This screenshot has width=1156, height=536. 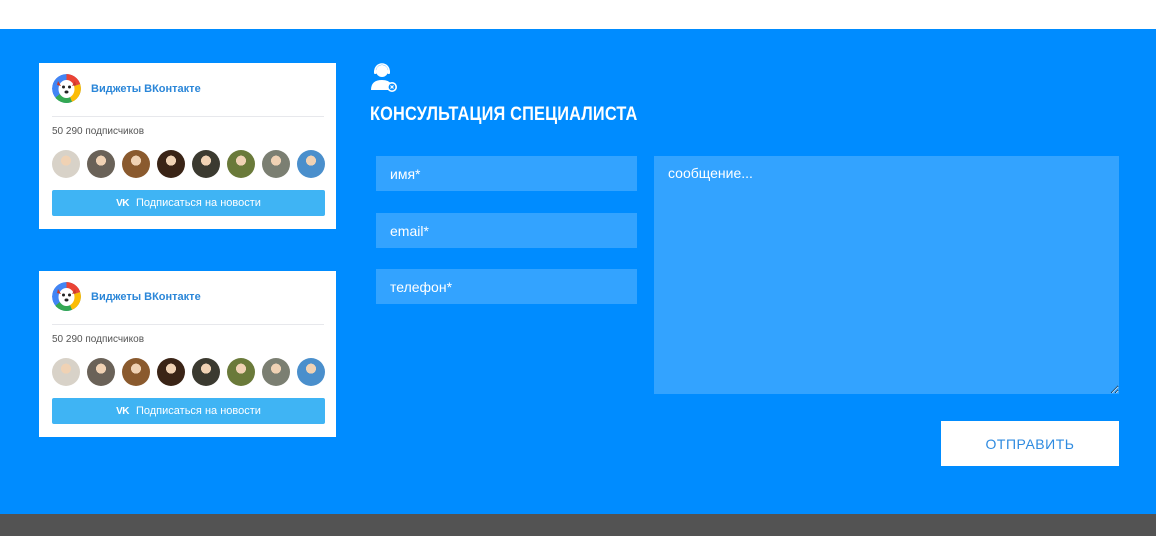 I want to click on name-input, so click(x=506, y=173).